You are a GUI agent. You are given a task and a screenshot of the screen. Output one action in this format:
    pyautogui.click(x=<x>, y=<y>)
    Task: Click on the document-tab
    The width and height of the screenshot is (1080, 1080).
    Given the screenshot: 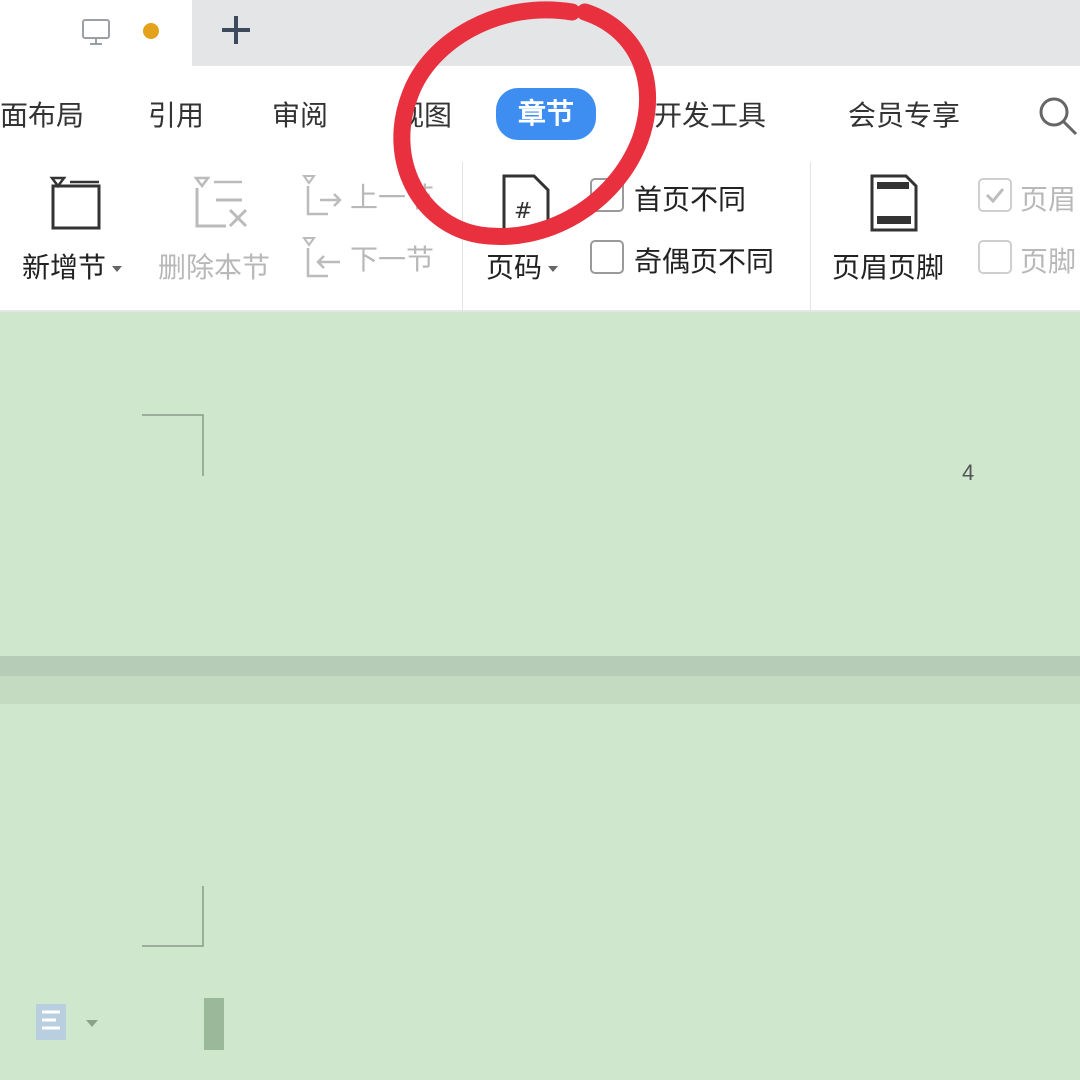 What is the action you would take?
    pyautogui.click(x=96, y=33)
    